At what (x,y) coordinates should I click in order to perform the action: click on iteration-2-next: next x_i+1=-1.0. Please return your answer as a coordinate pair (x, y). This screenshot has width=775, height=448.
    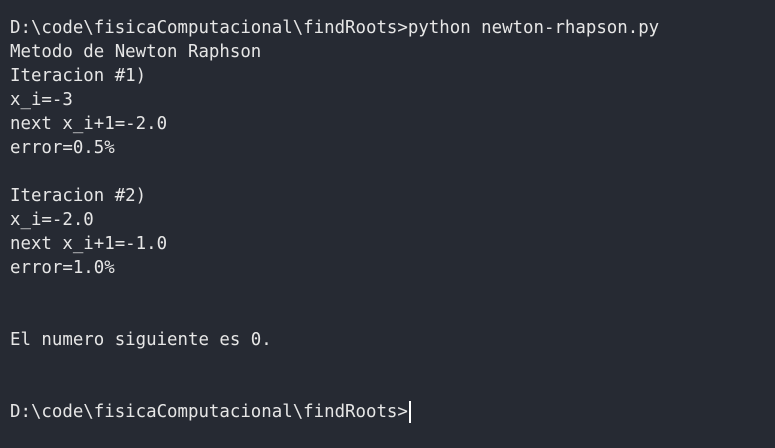
    Looking at the image, I should click on (89, 244).